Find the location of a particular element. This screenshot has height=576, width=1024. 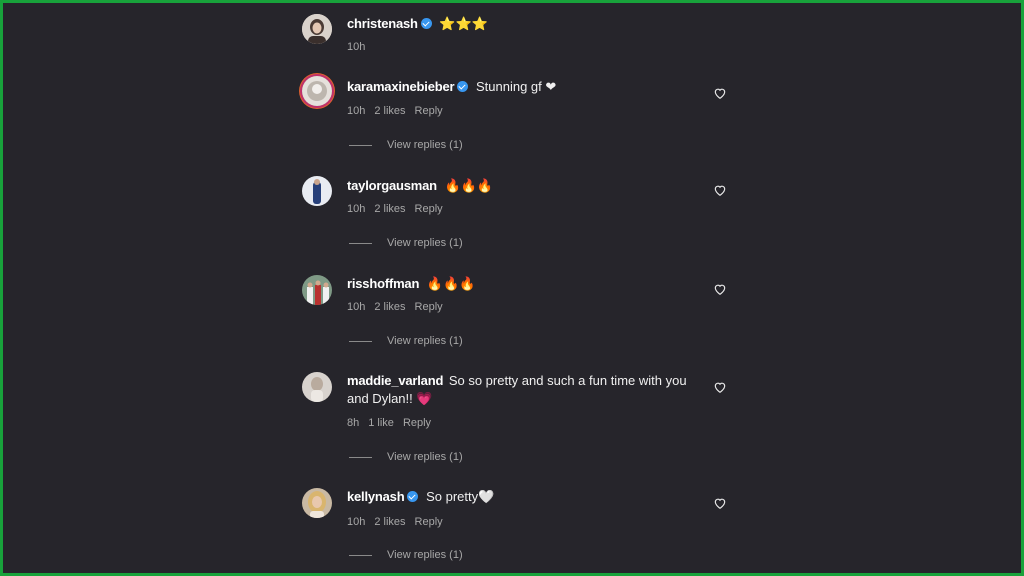

username: christenash is located at coordinates (382, 23).